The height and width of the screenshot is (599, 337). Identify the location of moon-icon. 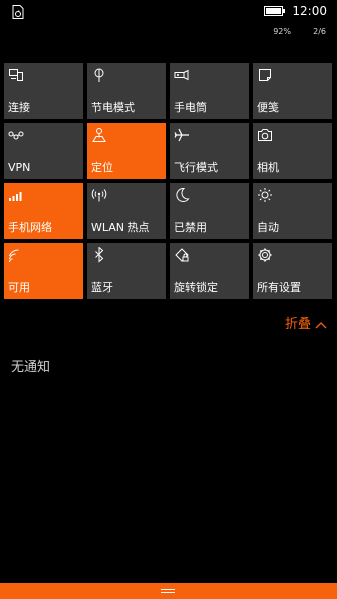
(183, 194).